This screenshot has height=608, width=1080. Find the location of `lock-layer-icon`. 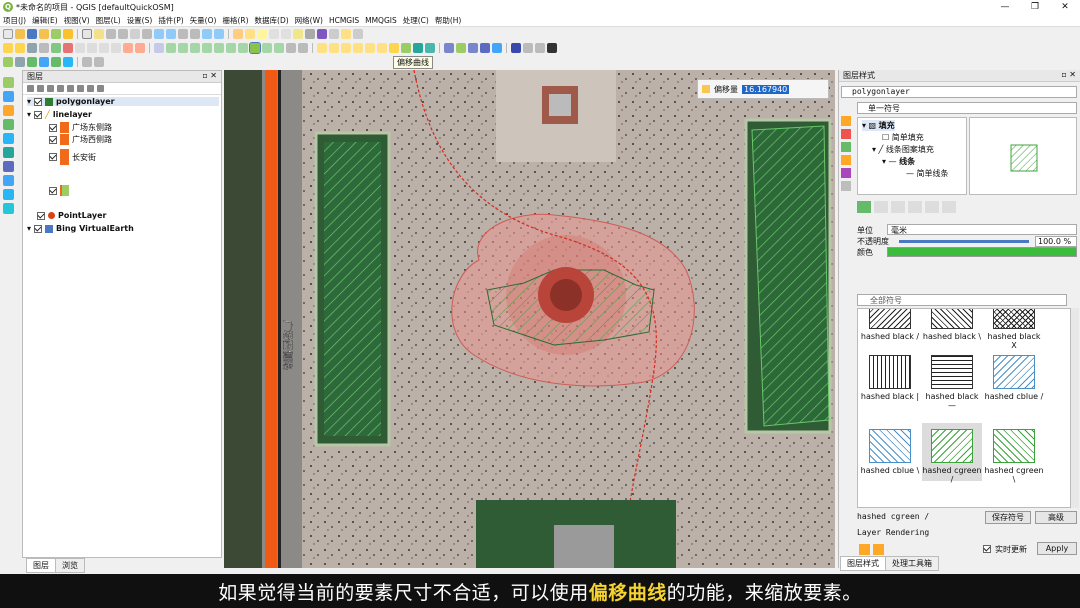

lock-layer-icon is located at coordinates (898, 207).